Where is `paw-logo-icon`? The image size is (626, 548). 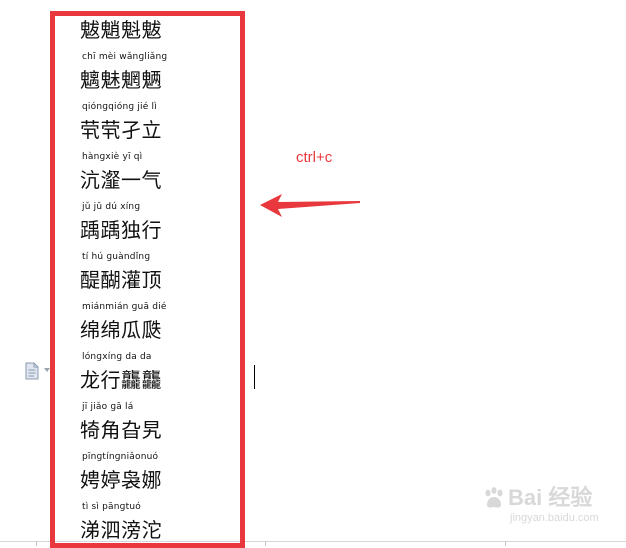
paw-logo-icon is located at coordinates (494, 497).